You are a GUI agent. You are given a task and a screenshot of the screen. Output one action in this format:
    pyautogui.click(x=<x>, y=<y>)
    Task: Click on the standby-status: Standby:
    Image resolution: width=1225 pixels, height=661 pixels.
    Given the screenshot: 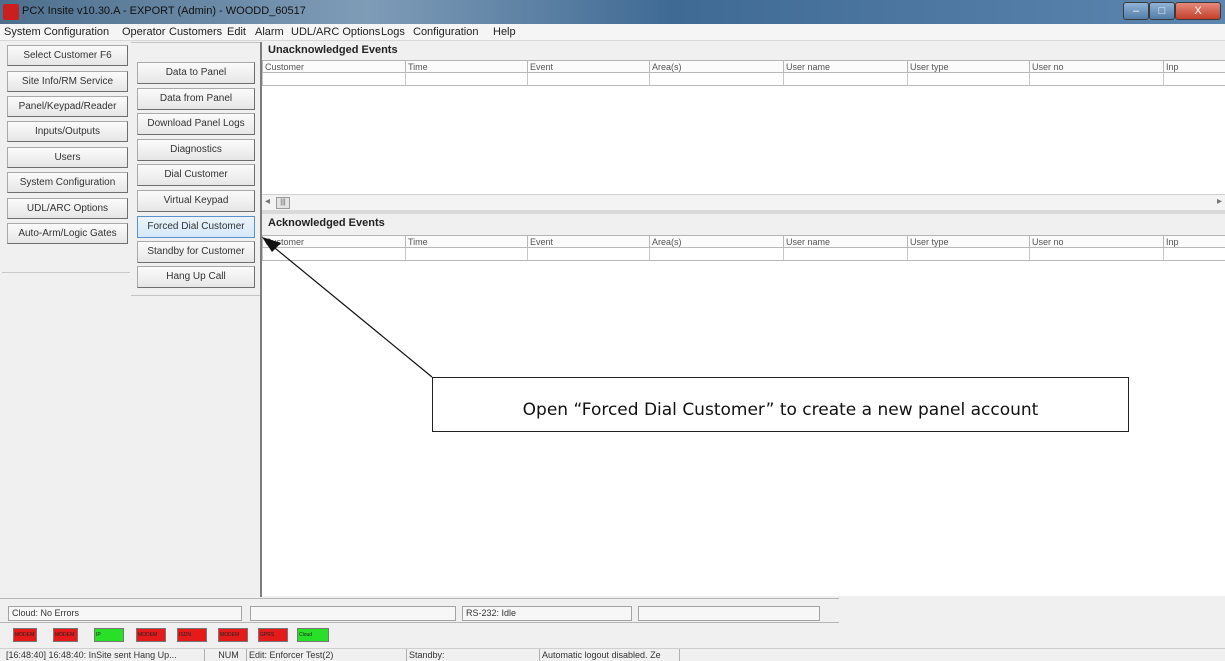 What is the action you would take?
    pyautogui.click(x=473, y=655)
    